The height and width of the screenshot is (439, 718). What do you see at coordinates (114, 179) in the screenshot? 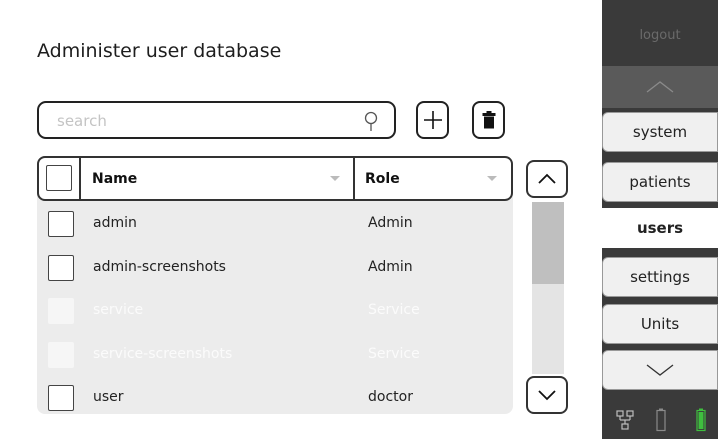
I see `column-header-name: Name` at bounding box center [114, 179].